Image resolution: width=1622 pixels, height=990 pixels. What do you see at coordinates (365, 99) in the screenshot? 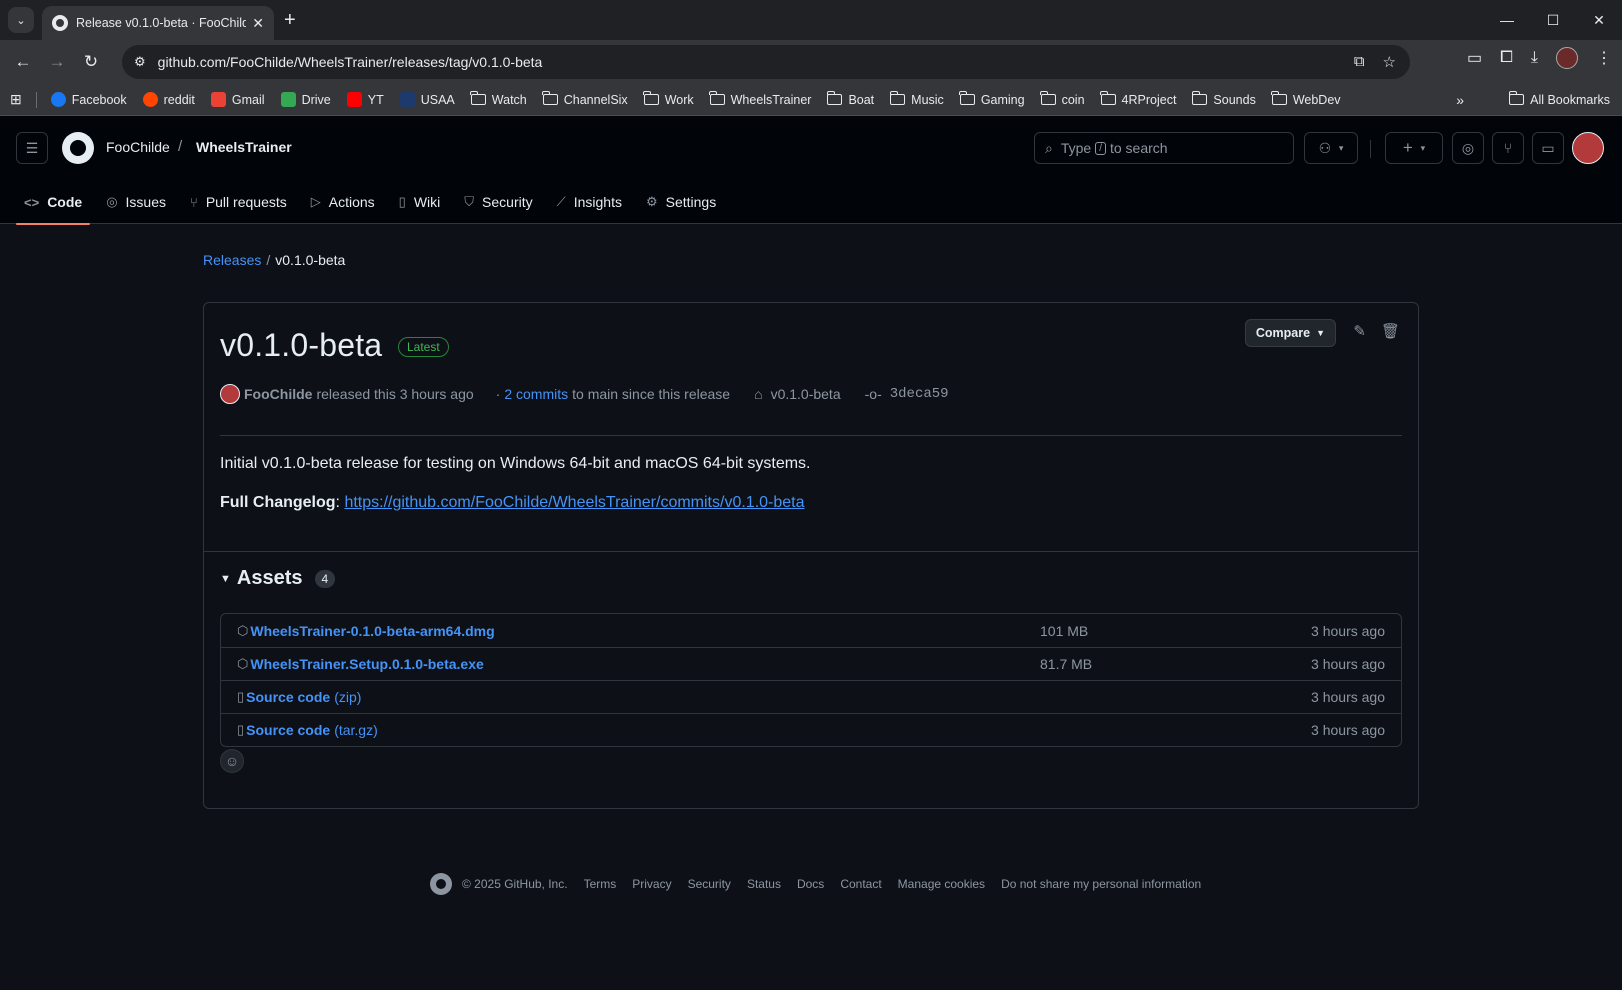
I see `bookmark-item: YT` at bounding box center [365, 99].